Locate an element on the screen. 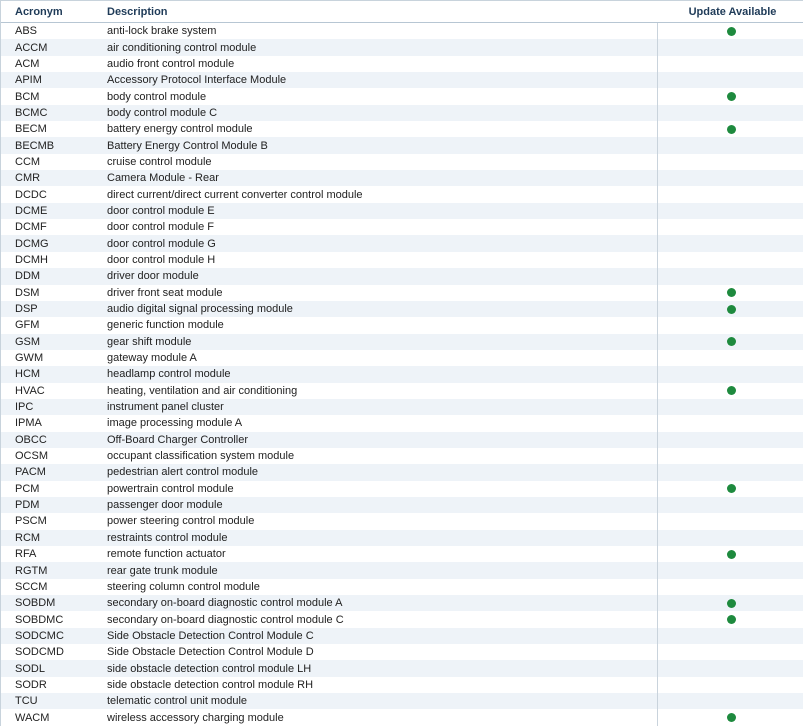 This screenshot has height=726, width=803. table-row: APIM Accessory Protocol Interface Module is located at coordinates (402, 80).